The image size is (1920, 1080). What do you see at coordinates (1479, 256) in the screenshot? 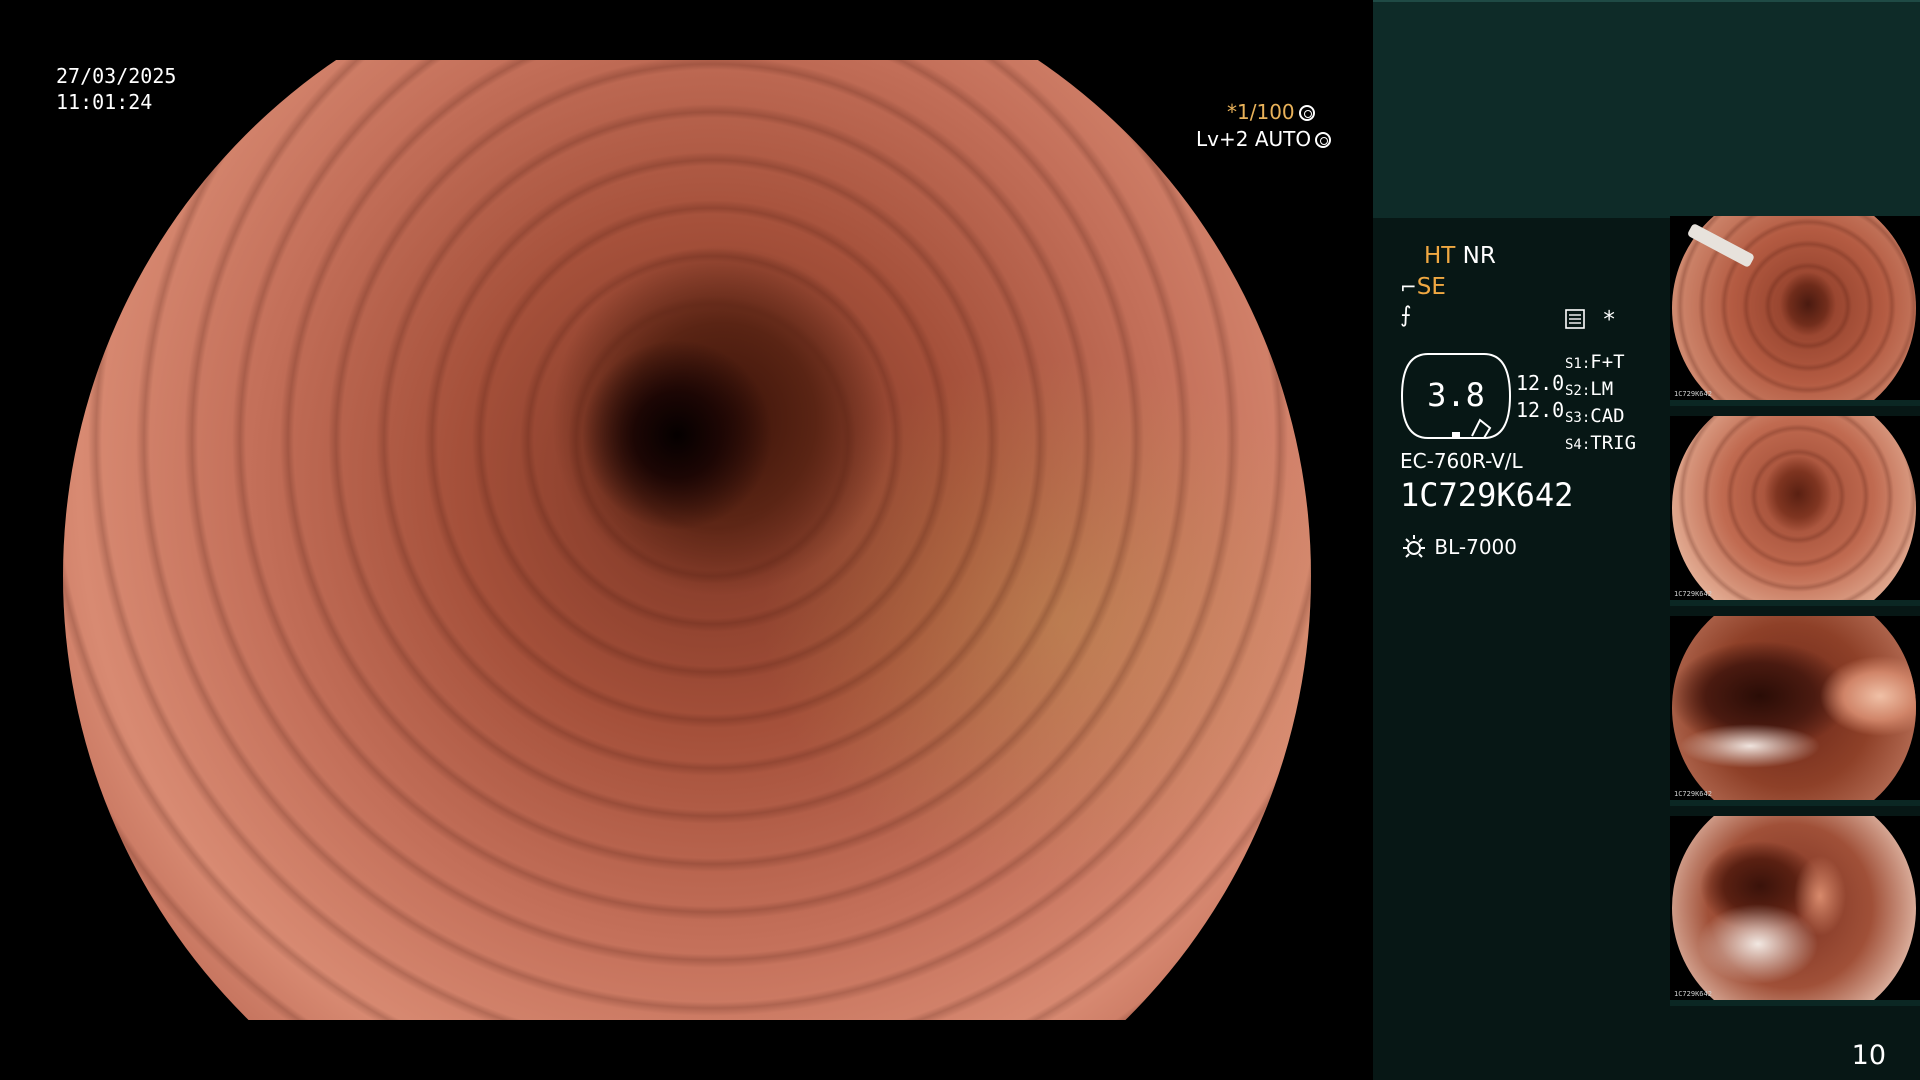
I see `mode-nr: NR` at bounding box center [1479, 256].